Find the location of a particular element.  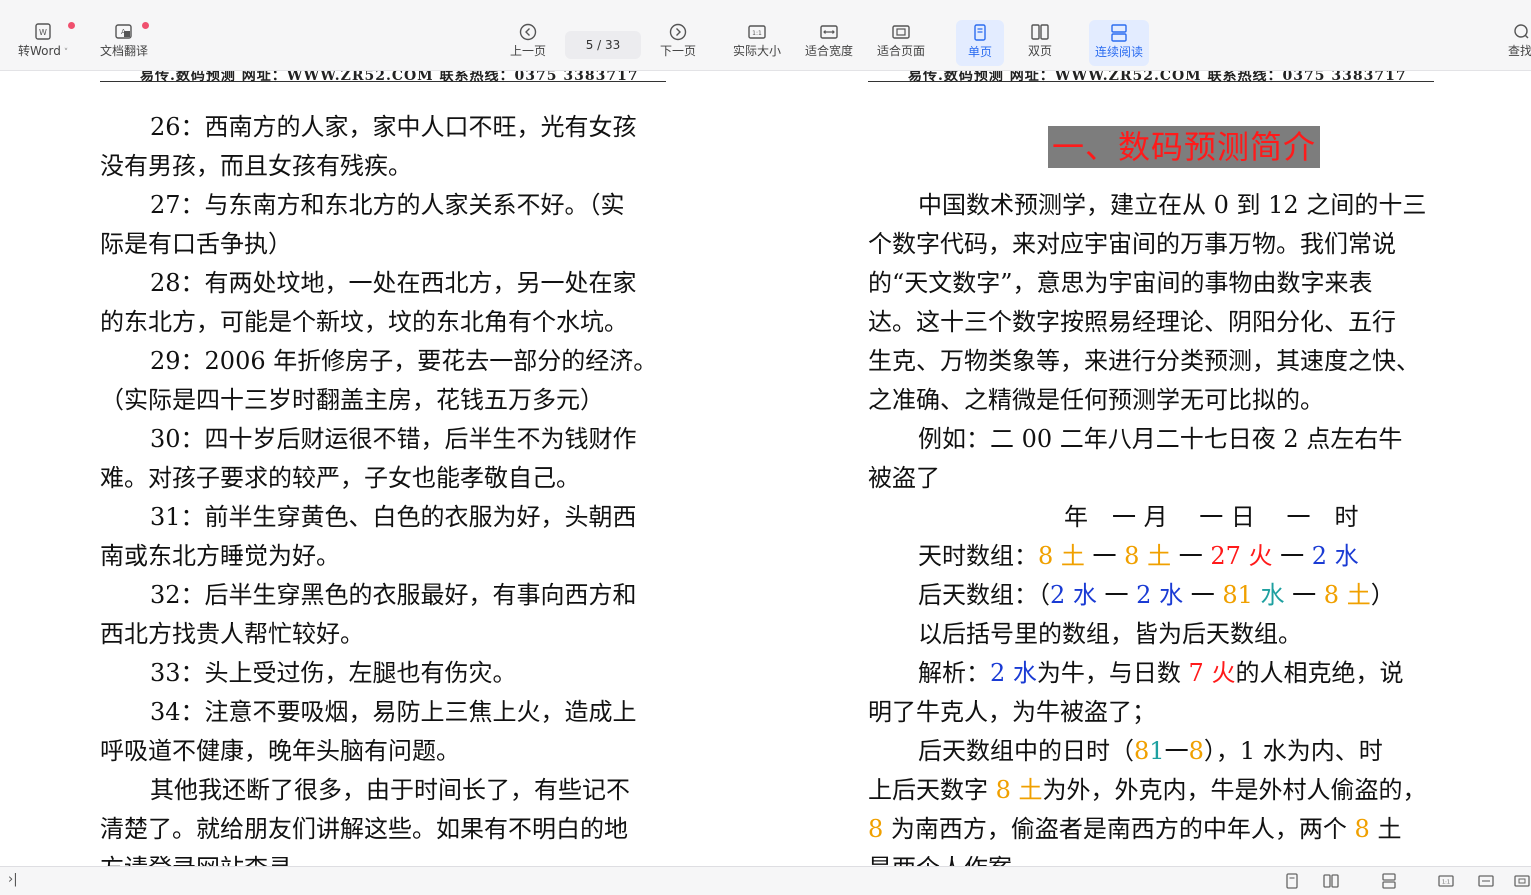

analysis-text: 上后天数字 is located at coordinates (932, 790).